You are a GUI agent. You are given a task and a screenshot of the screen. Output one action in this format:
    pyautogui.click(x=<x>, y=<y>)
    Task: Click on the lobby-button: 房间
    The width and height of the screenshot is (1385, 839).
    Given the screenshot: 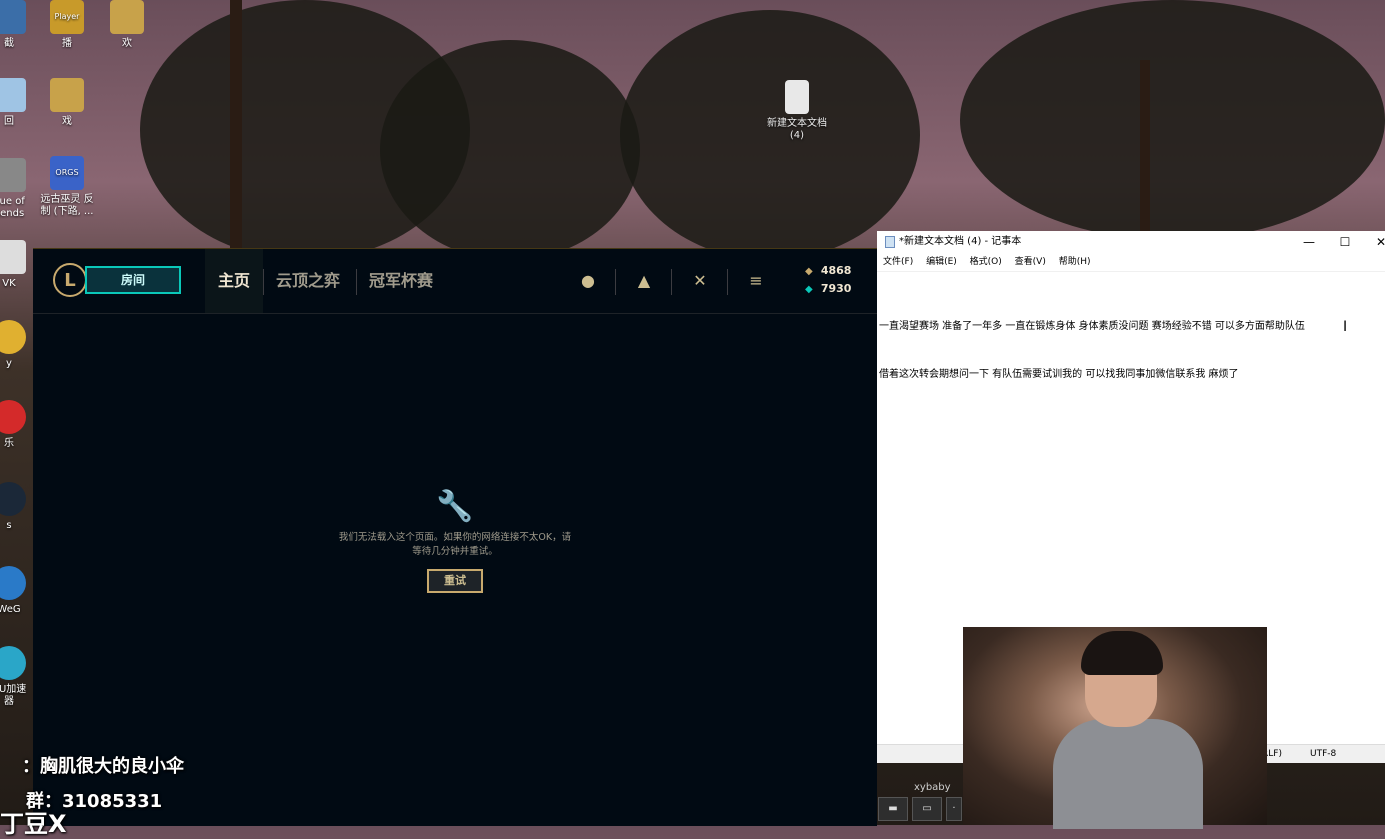 What is the action you would take?
    pyautogui.click(x=133, y=280)
    